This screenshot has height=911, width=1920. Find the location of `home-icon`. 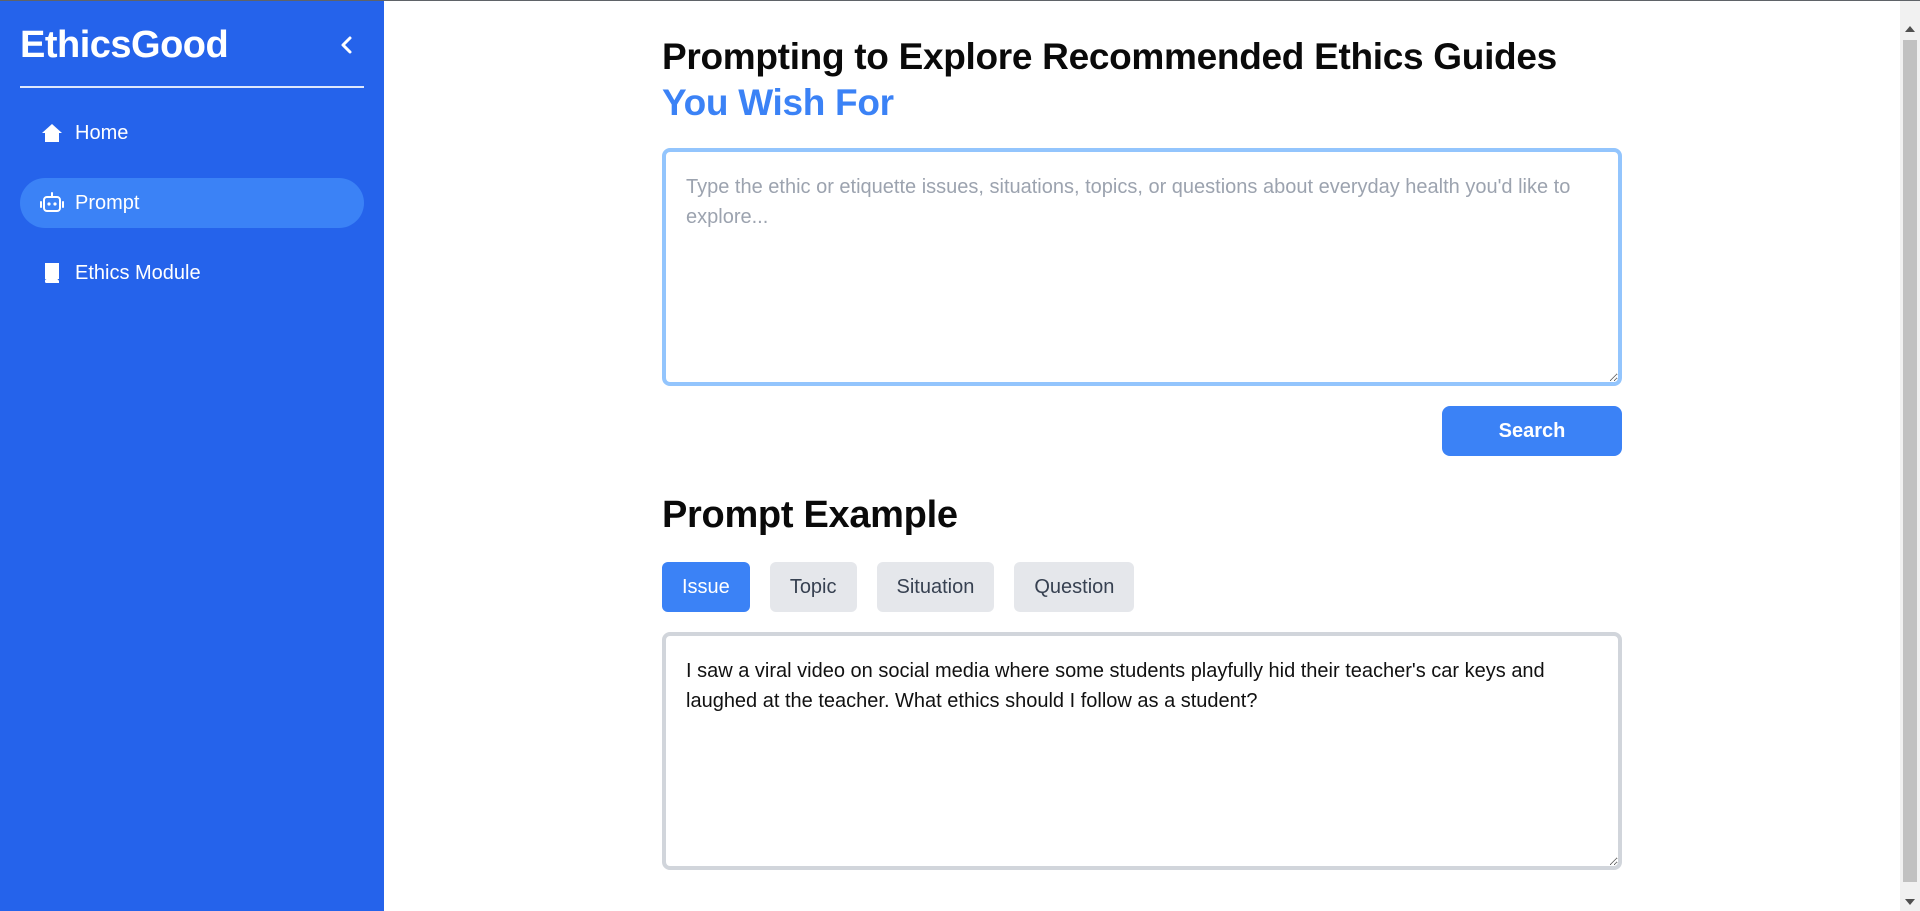

home-icon is located at coordinates (52, 133).